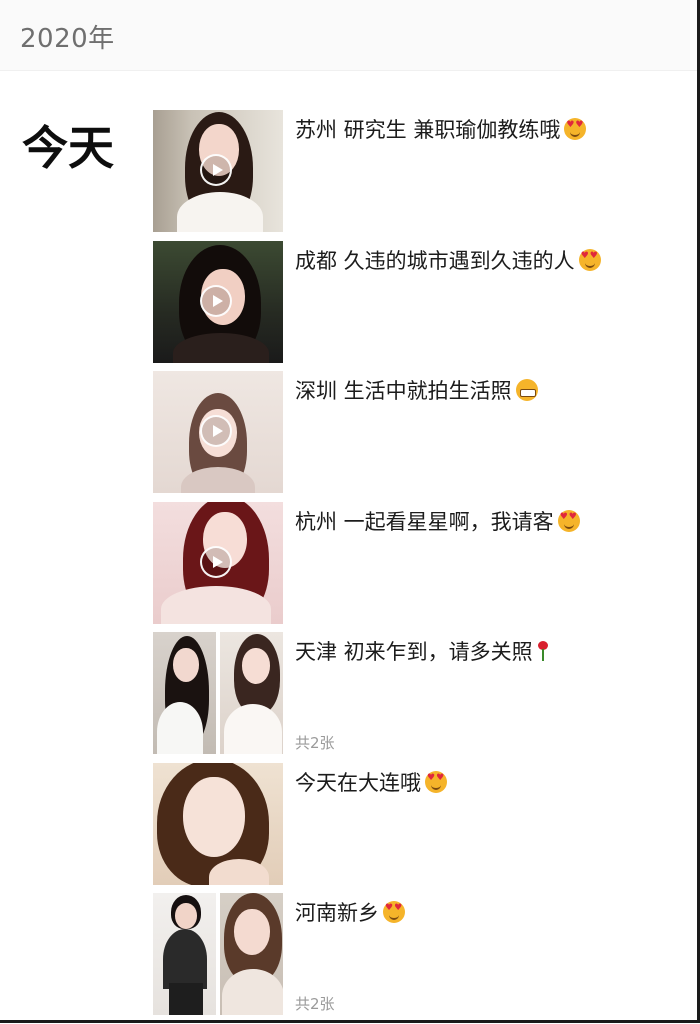 Image resolution: width=700 pixels, height=1024 pixels. I want to click on post-caption: 苏州 研究生 兼职瑜伽教练哦, so click(441, 129).